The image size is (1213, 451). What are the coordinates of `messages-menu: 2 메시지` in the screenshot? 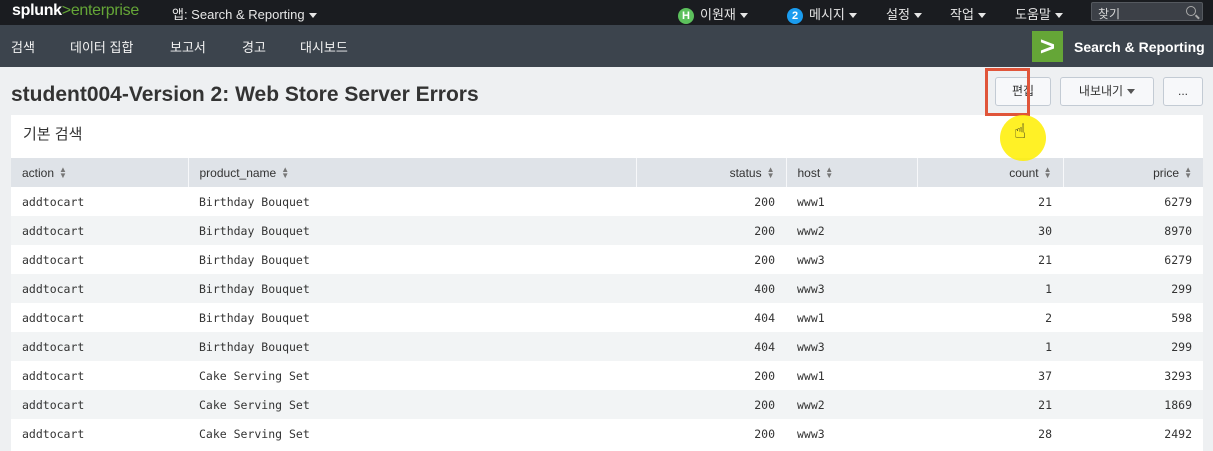 It's located at (822, 14).